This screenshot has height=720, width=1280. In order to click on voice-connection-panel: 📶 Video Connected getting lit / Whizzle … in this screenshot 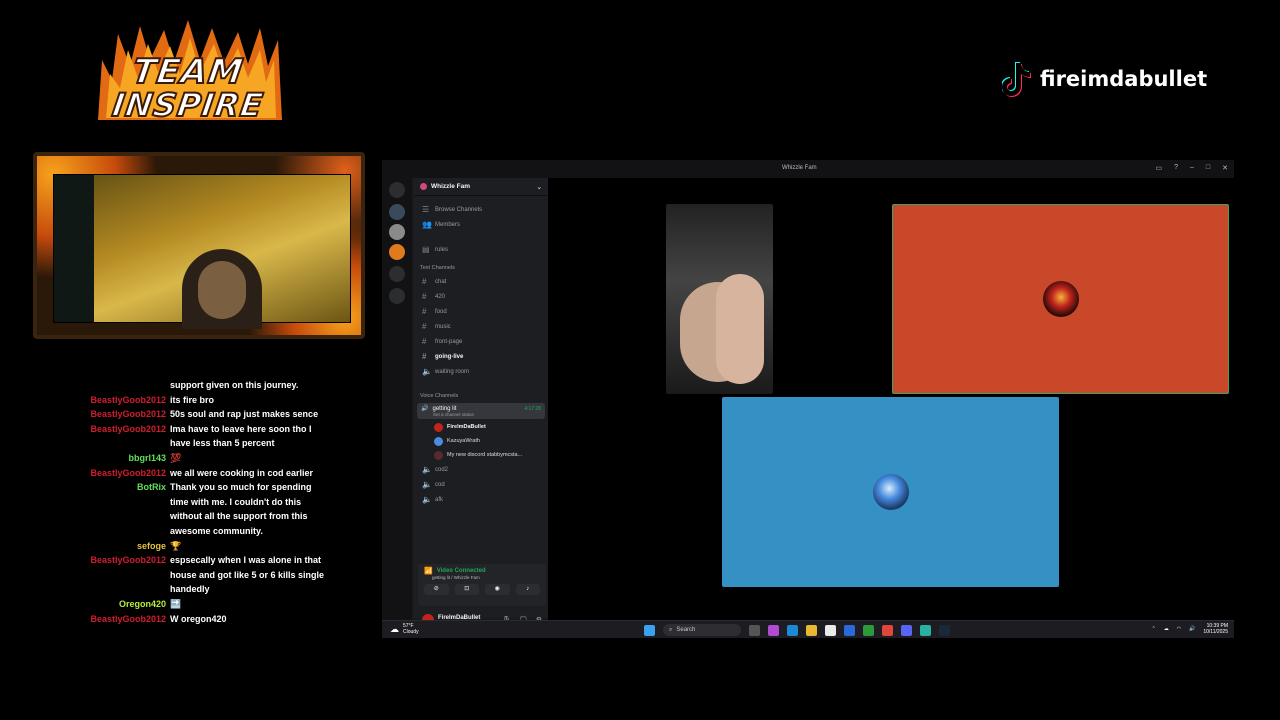, I will do `click(482, 585)`.